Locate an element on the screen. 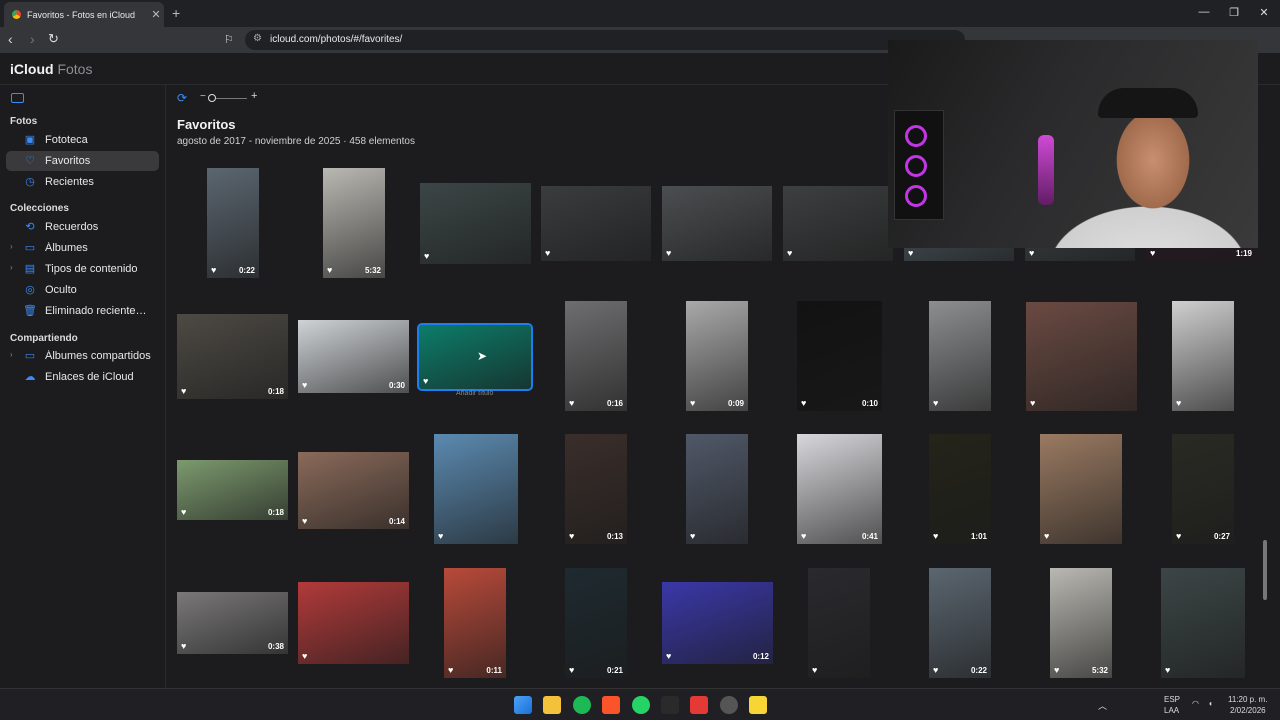  add-caption-text: Añadir título is located at coordinates (474, 393).